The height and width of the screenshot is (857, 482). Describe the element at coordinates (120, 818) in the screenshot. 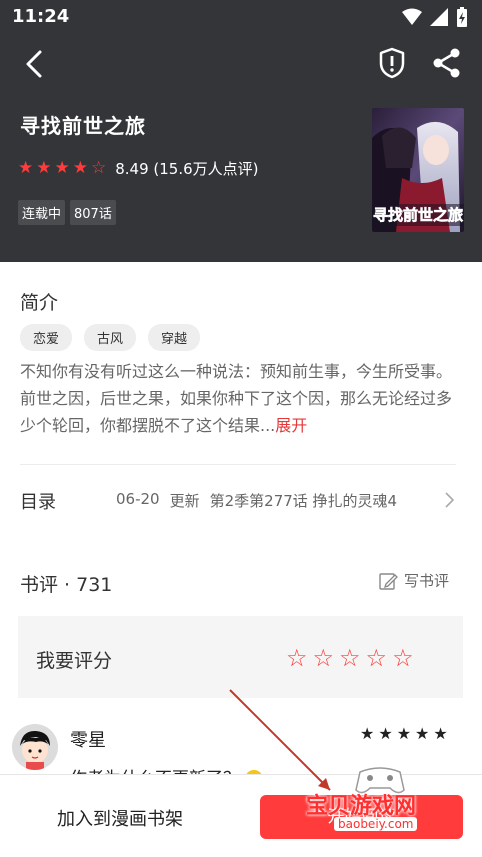

I see `add-to-shelf-button: 加入到漫画书架` at that location.